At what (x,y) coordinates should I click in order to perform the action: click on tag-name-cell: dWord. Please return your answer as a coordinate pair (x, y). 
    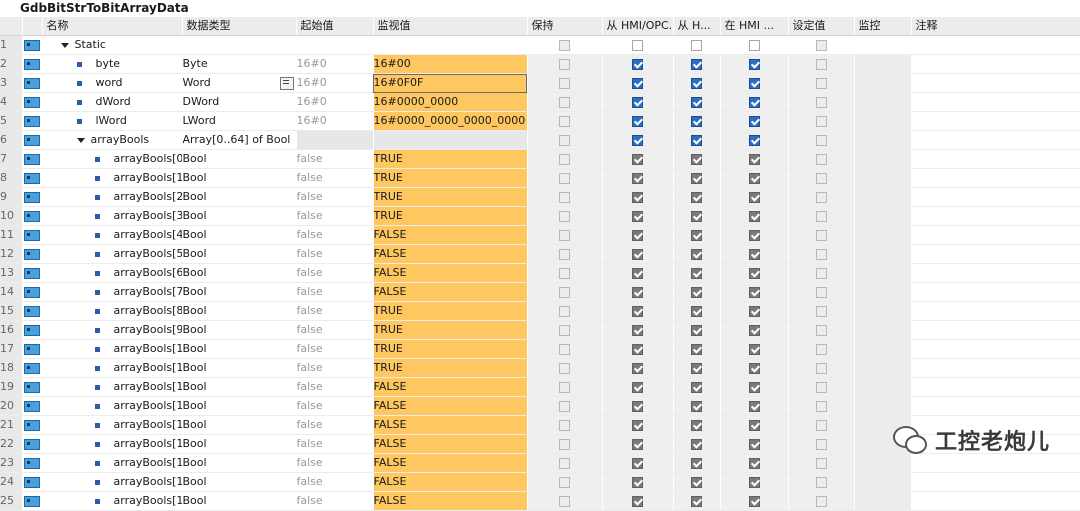
    Looking at the image, I should click on (112, 102).